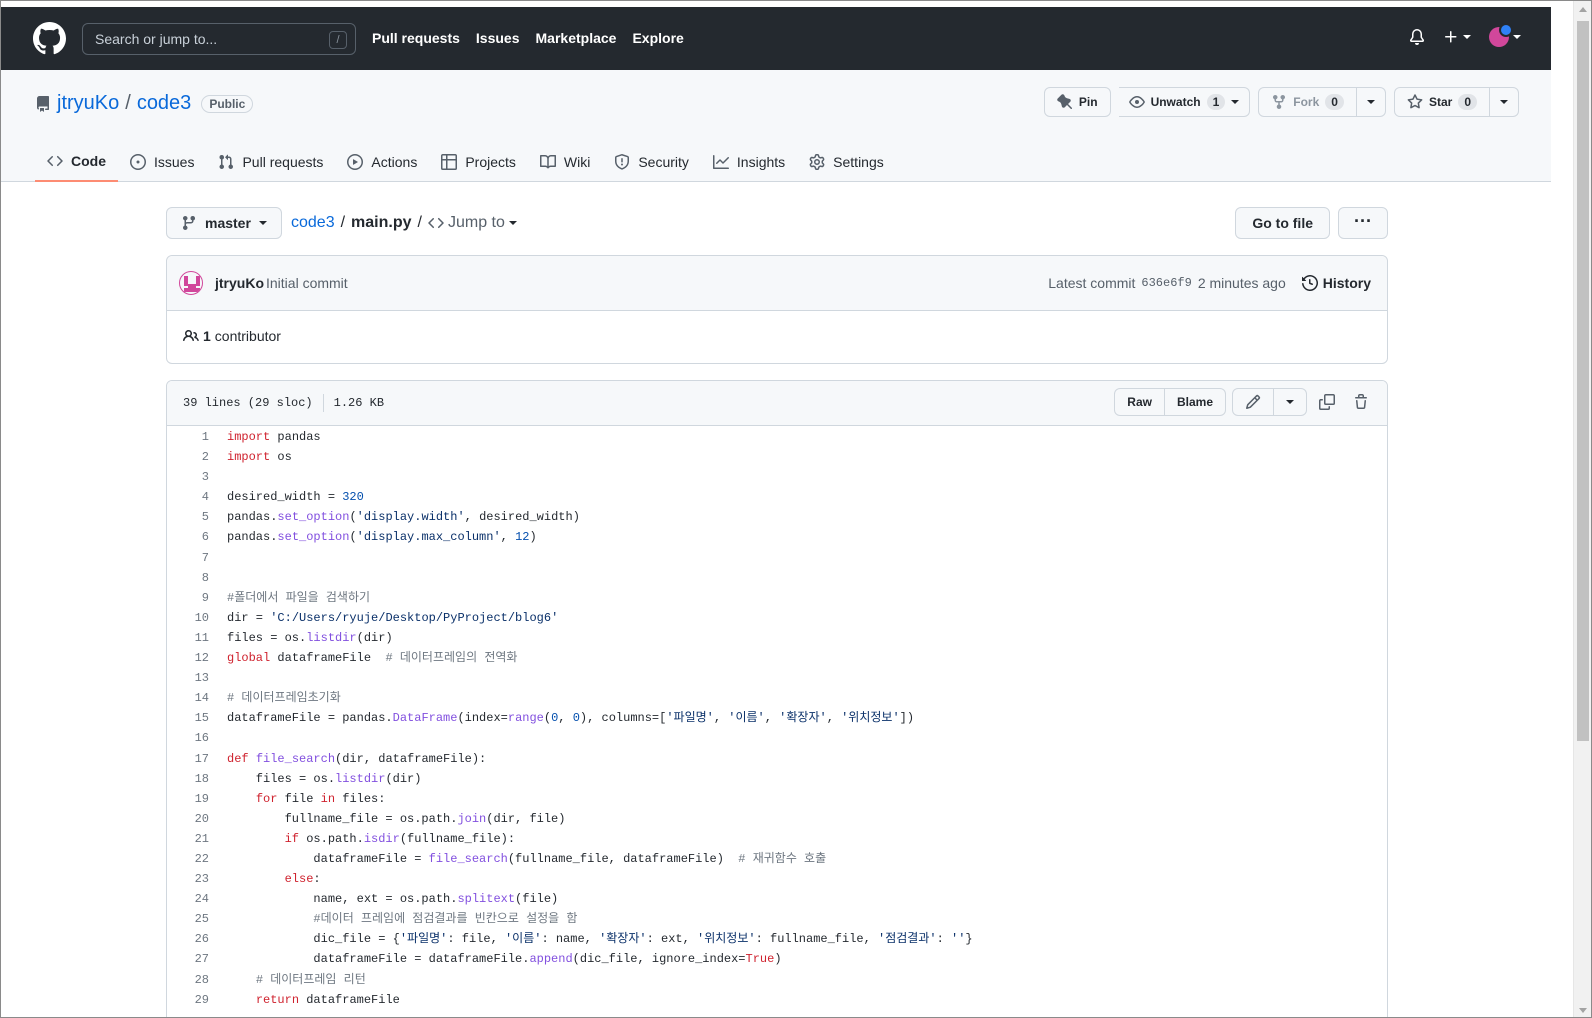 This screenshot has height=1018, width=1592. Describe the element at coordinates (1336, 283) in the screenshot. I see `history-link: History` at that location.